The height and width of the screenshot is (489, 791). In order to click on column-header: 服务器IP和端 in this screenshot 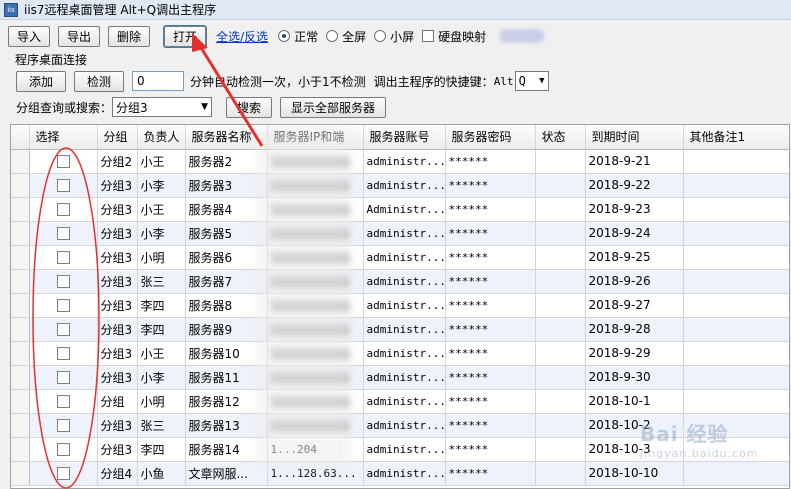, I will do `click(315, 137)`.